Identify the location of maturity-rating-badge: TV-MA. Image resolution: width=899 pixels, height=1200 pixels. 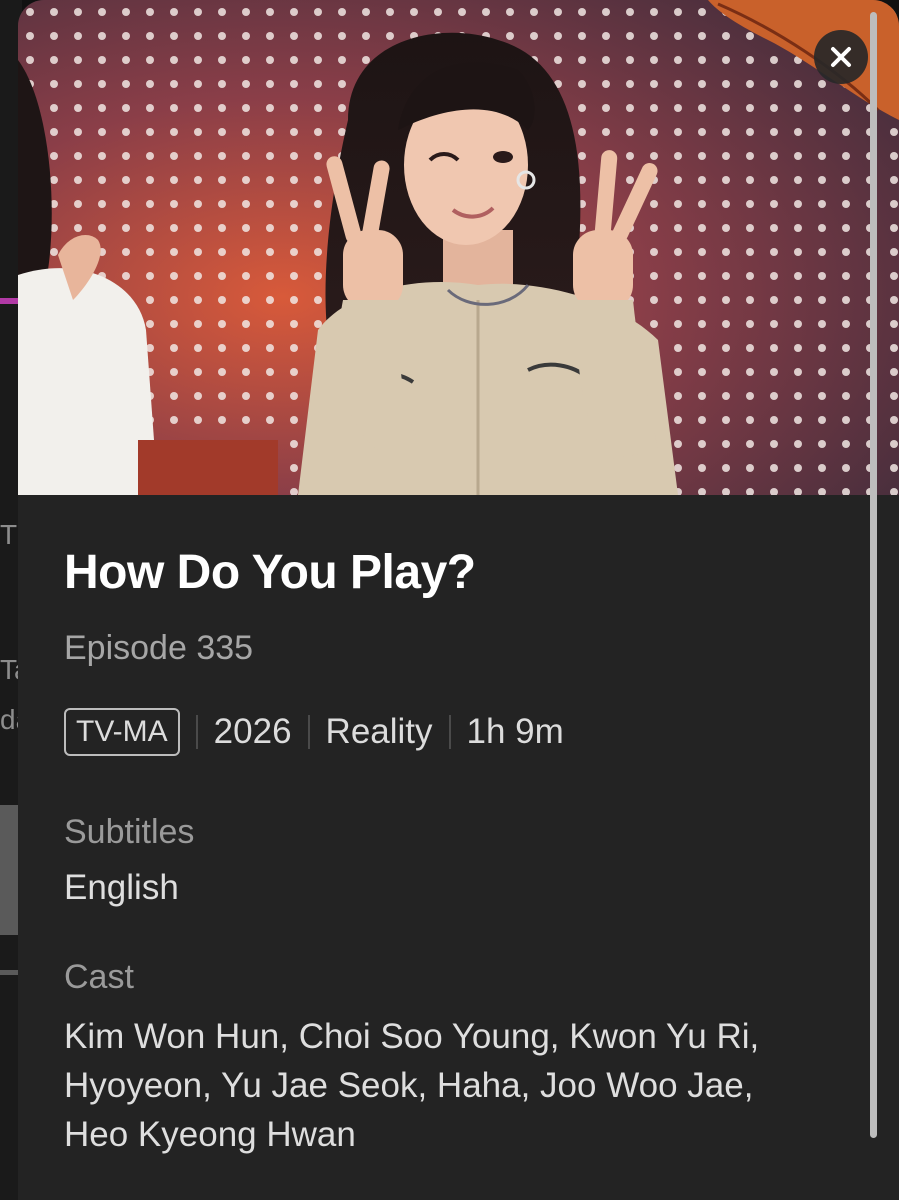
(122, 732).